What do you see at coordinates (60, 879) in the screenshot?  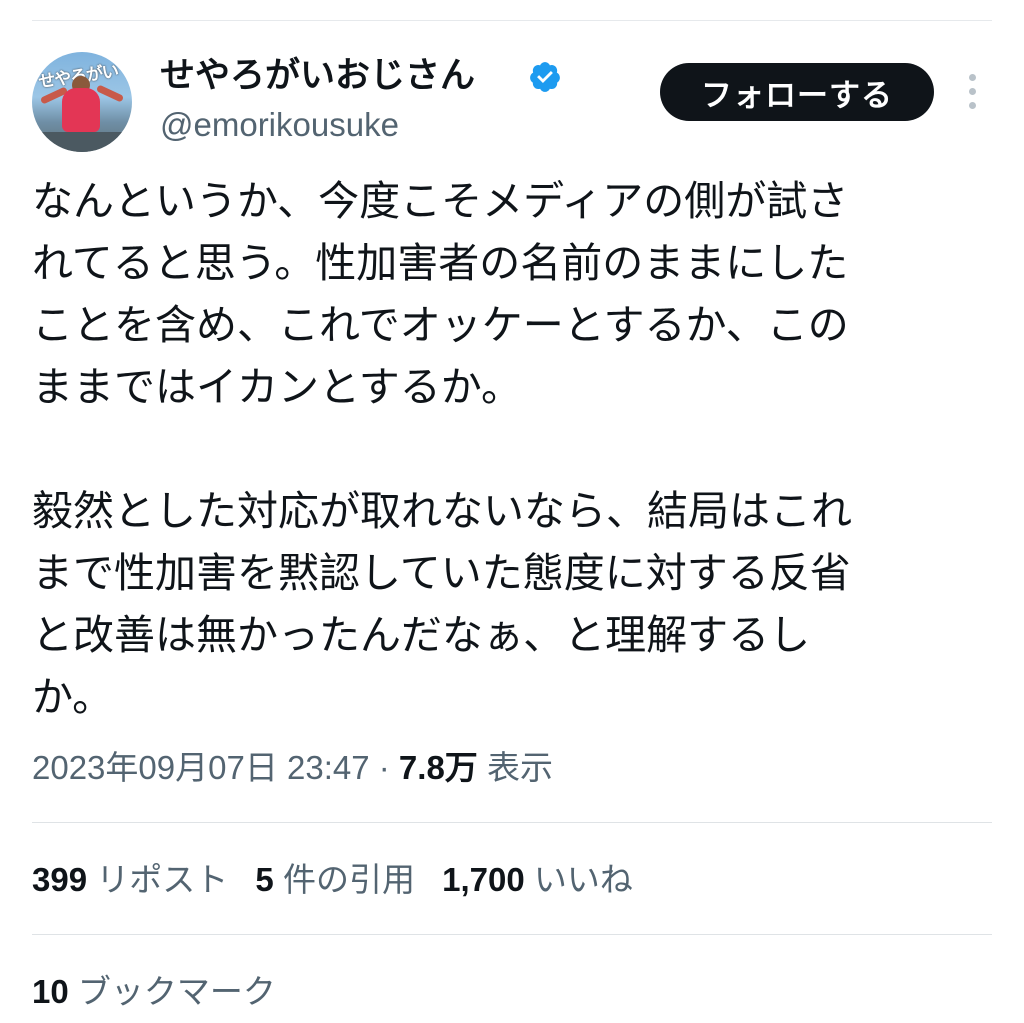 I see `reposts-count: 399` at bounding box center [60, 879].